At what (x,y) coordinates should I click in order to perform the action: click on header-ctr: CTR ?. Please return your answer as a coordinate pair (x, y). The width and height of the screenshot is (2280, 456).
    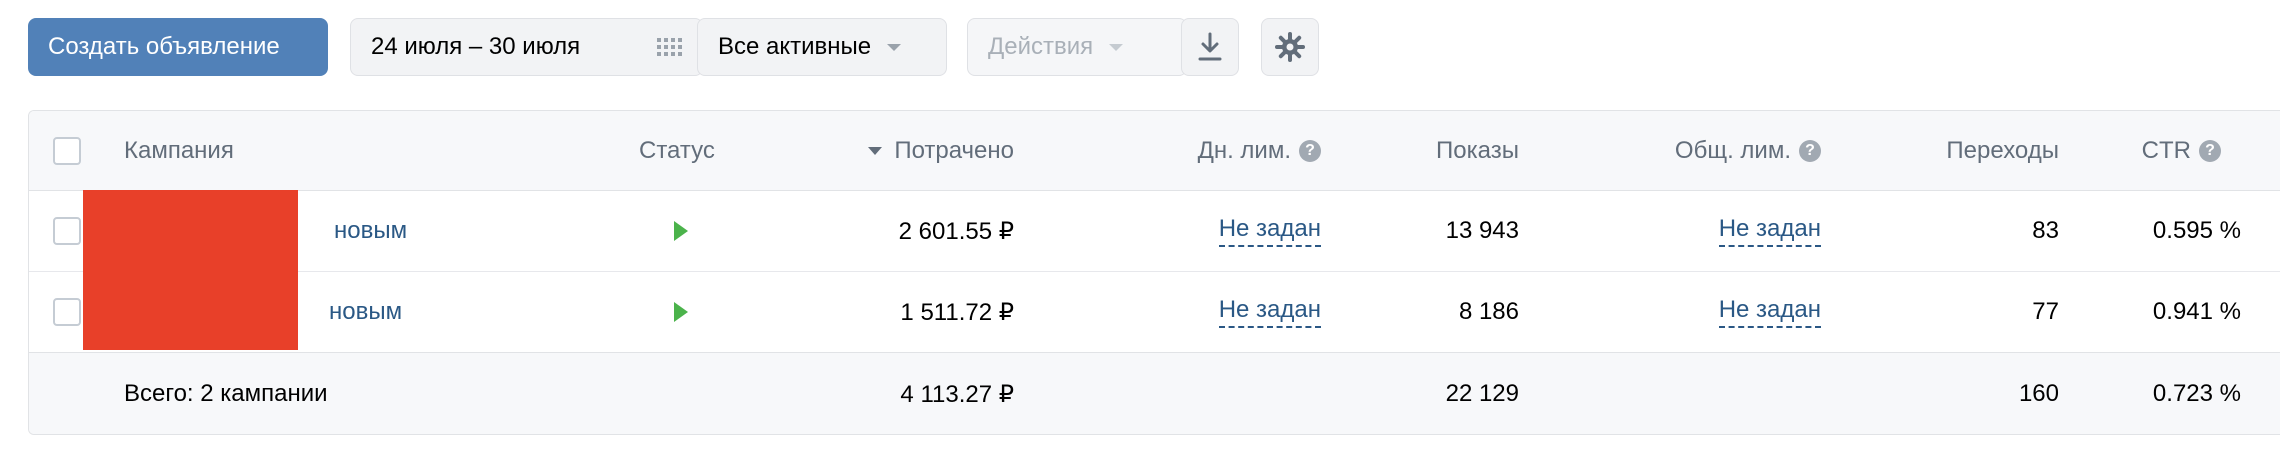
    Looking at the image, I should click on (2170, 150).